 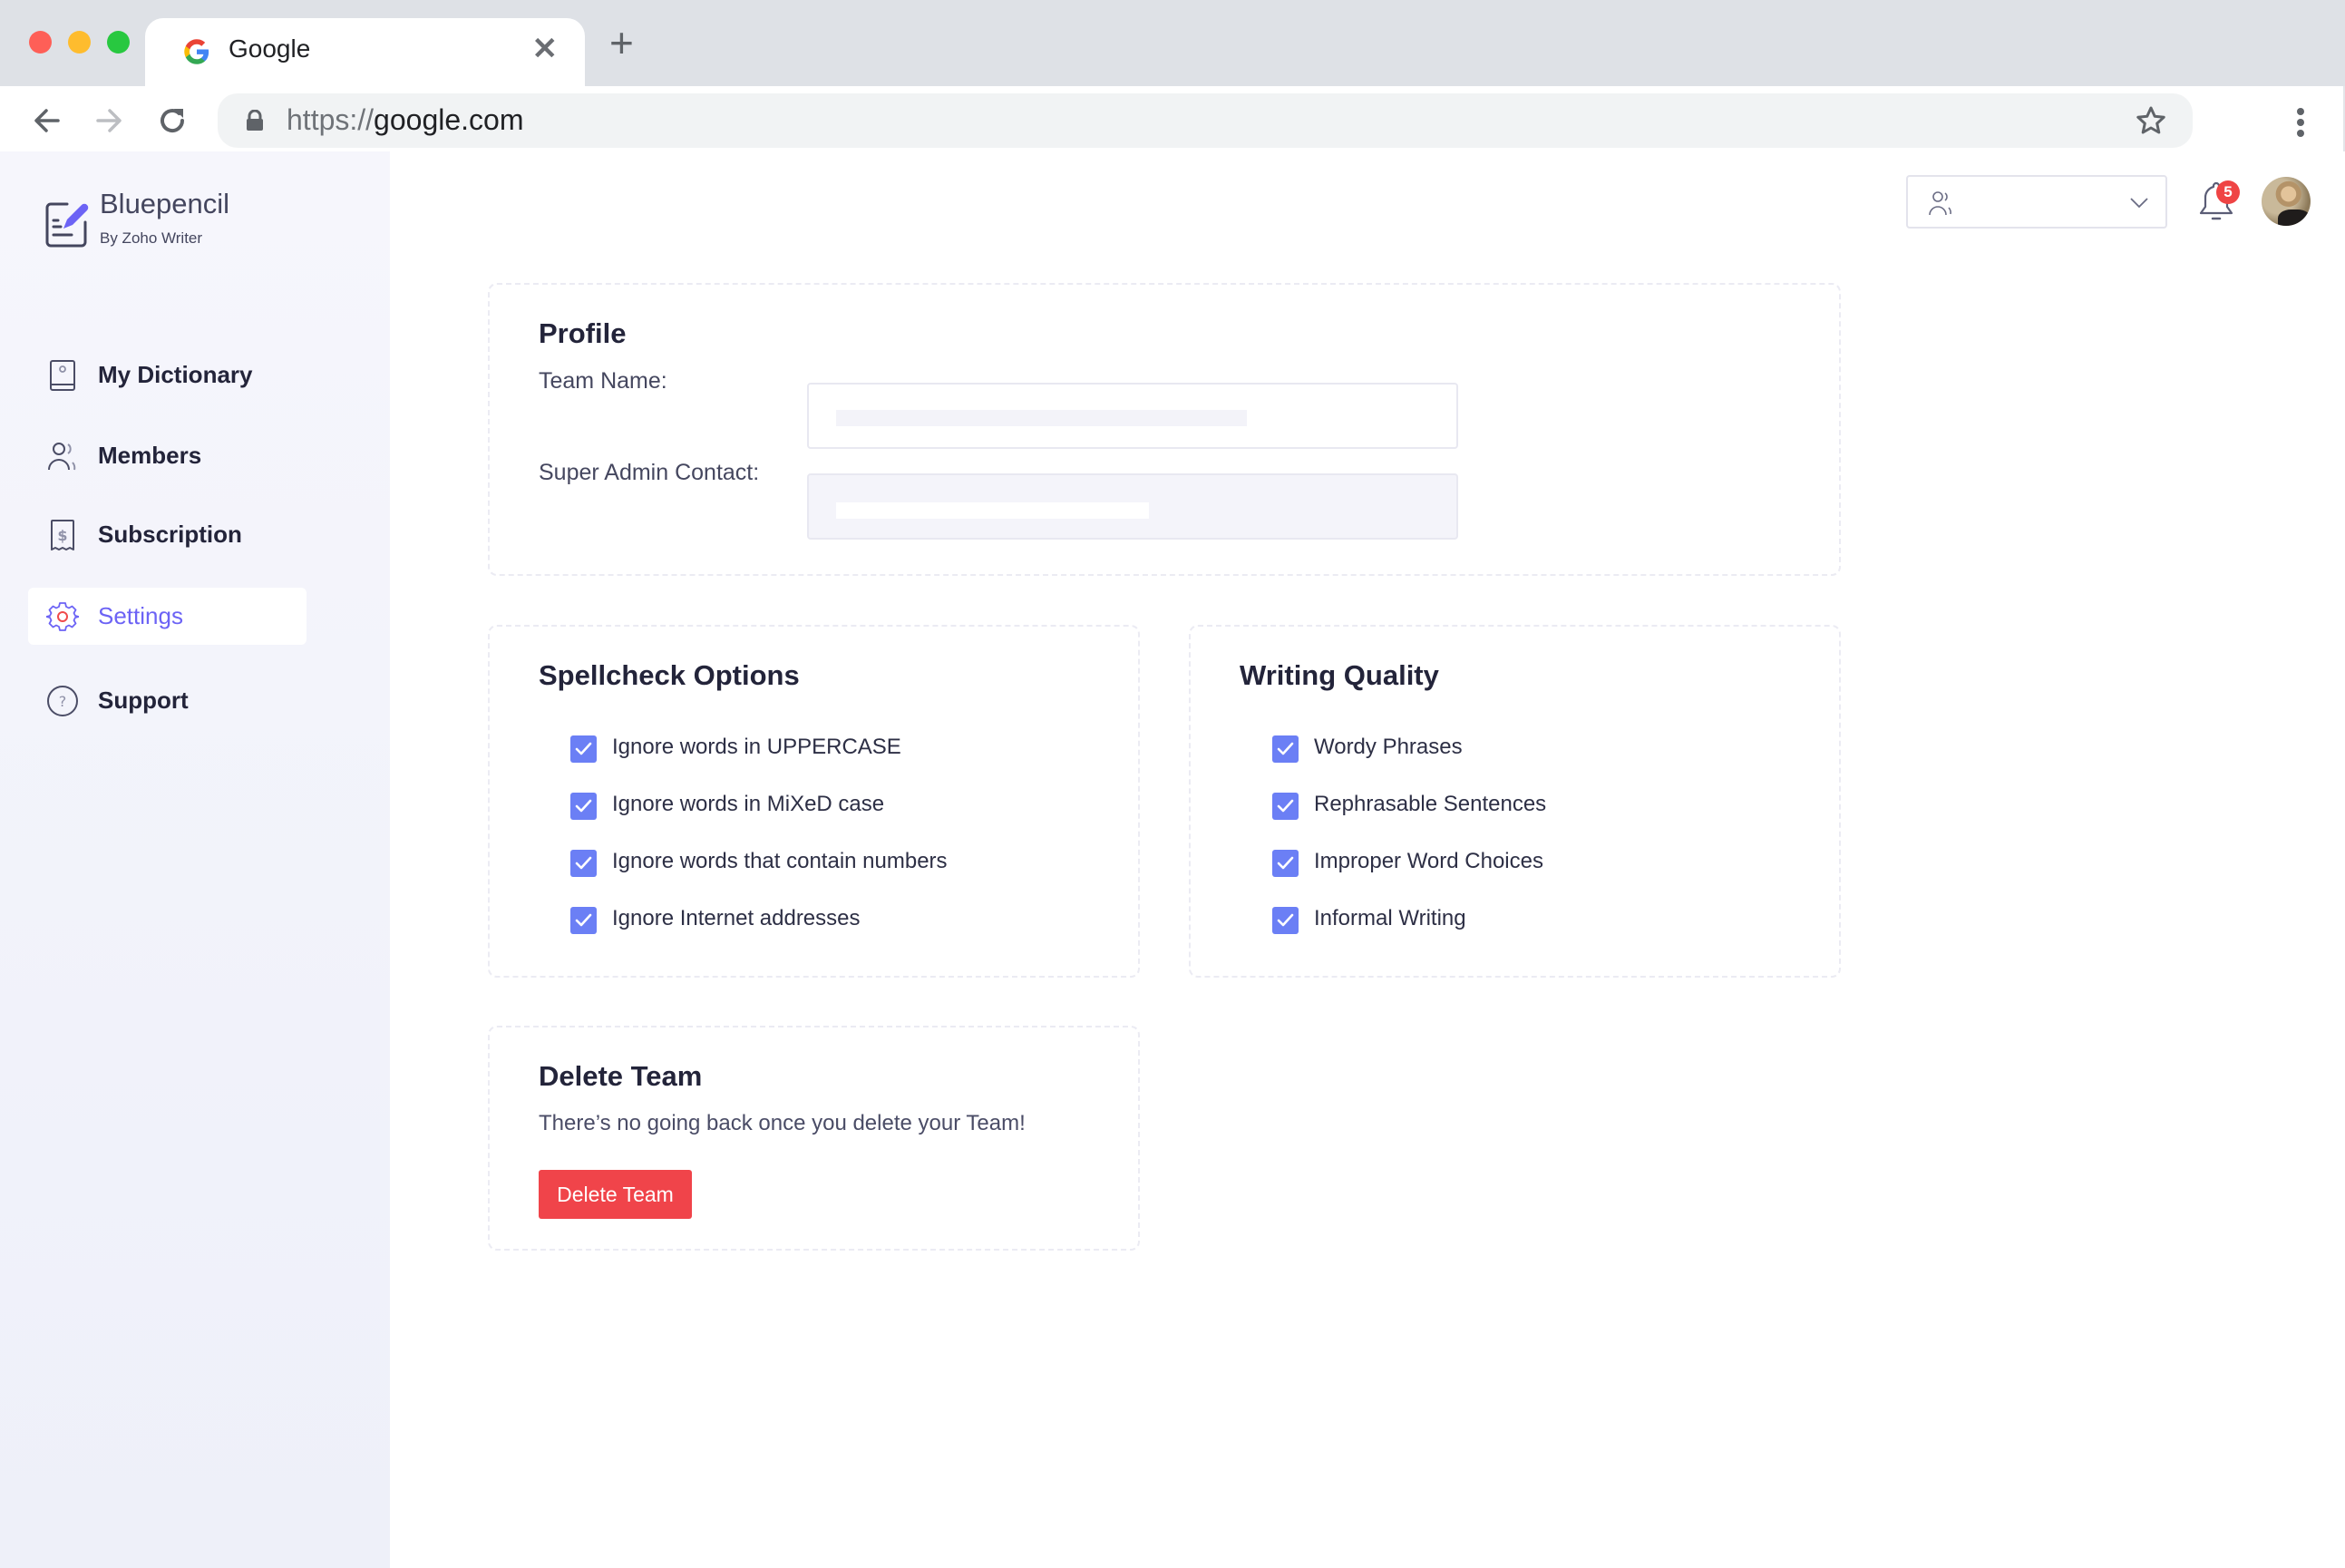 I want to click on gear-icon, so click(x=62, y=616).